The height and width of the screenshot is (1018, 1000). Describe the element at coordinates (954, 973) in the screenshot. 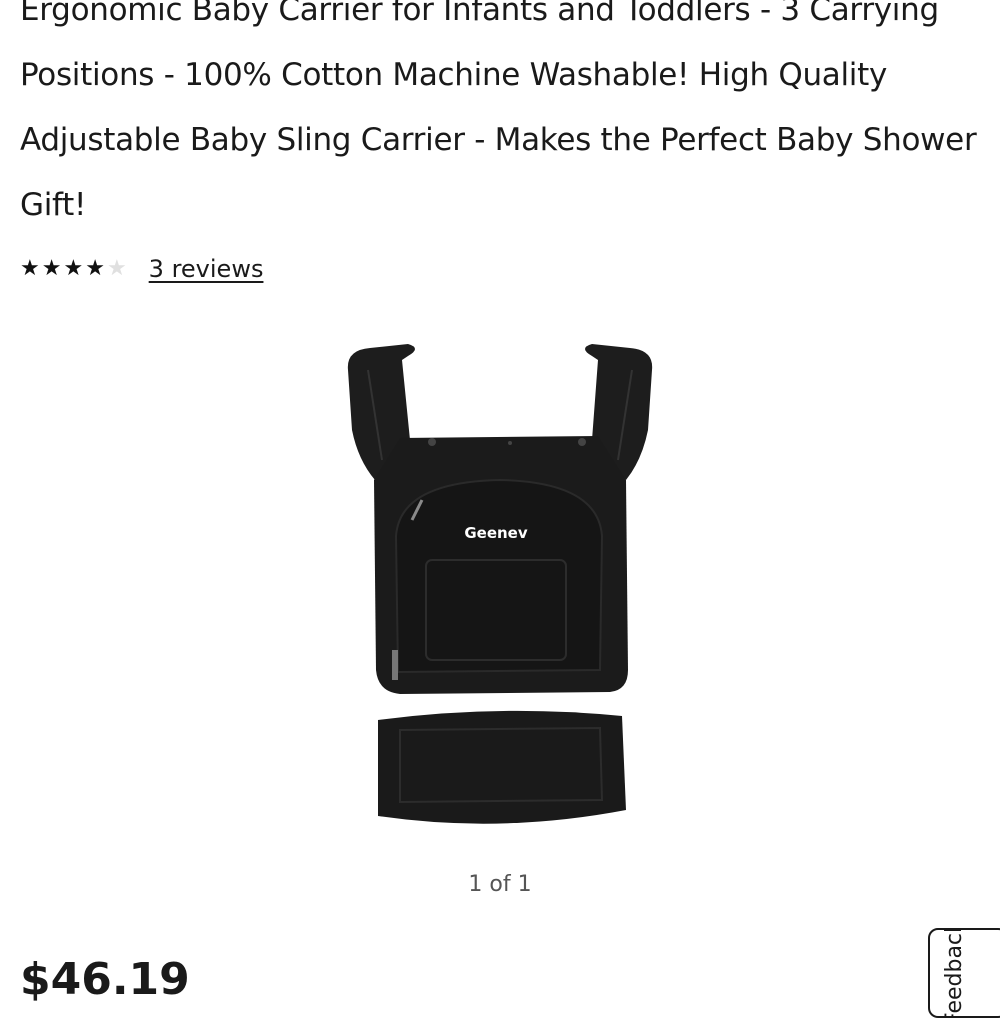

I see `feedback-label: Feedback` at that location.